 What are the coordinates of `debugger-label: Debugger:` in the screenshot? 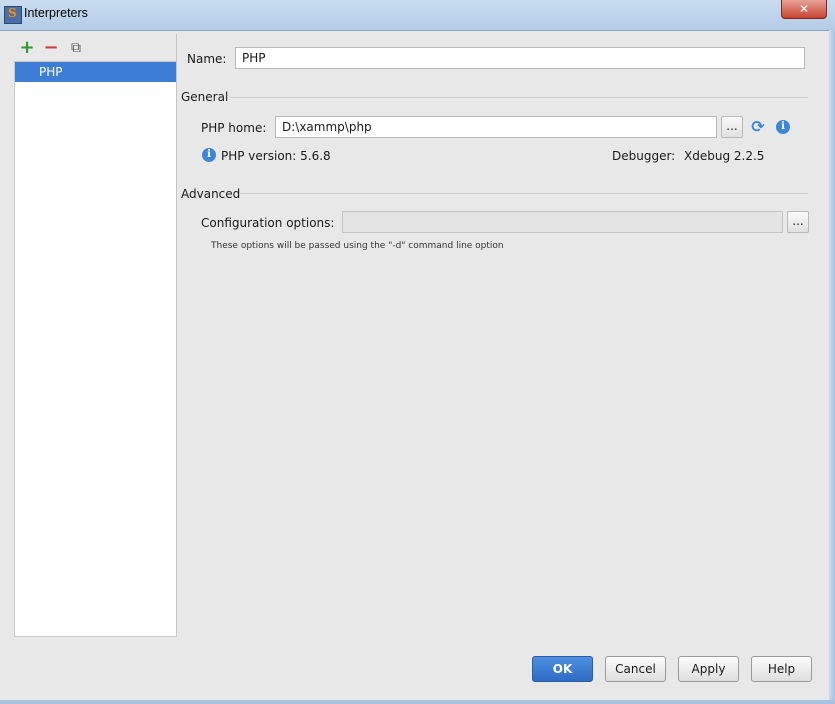 It's located at (644, 156).